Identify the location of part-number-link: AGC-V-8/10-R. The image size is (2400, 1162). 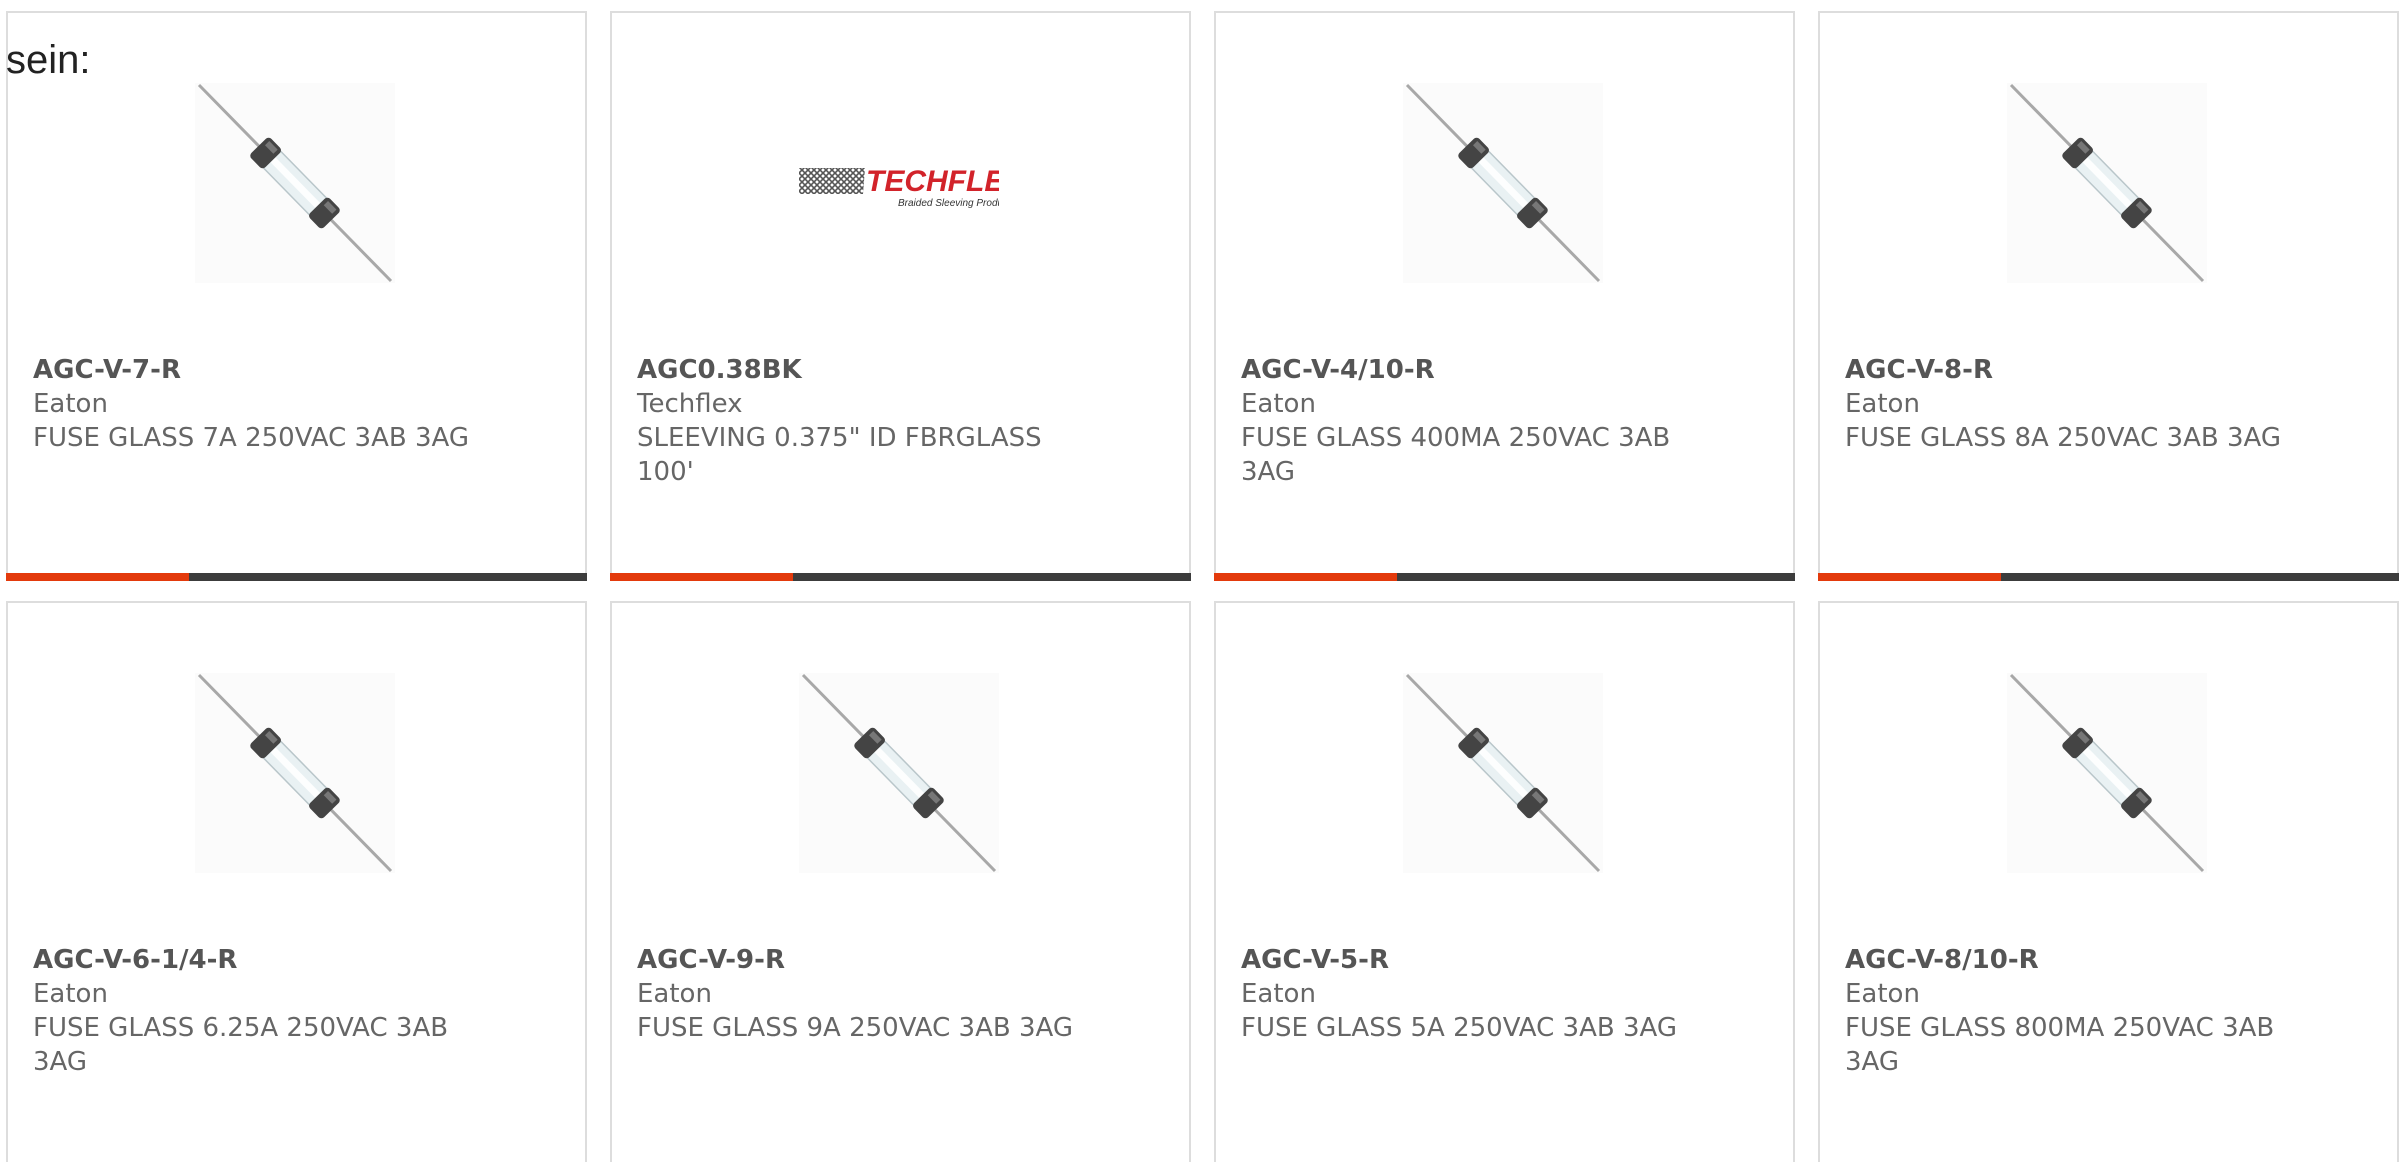
(2075, 960).